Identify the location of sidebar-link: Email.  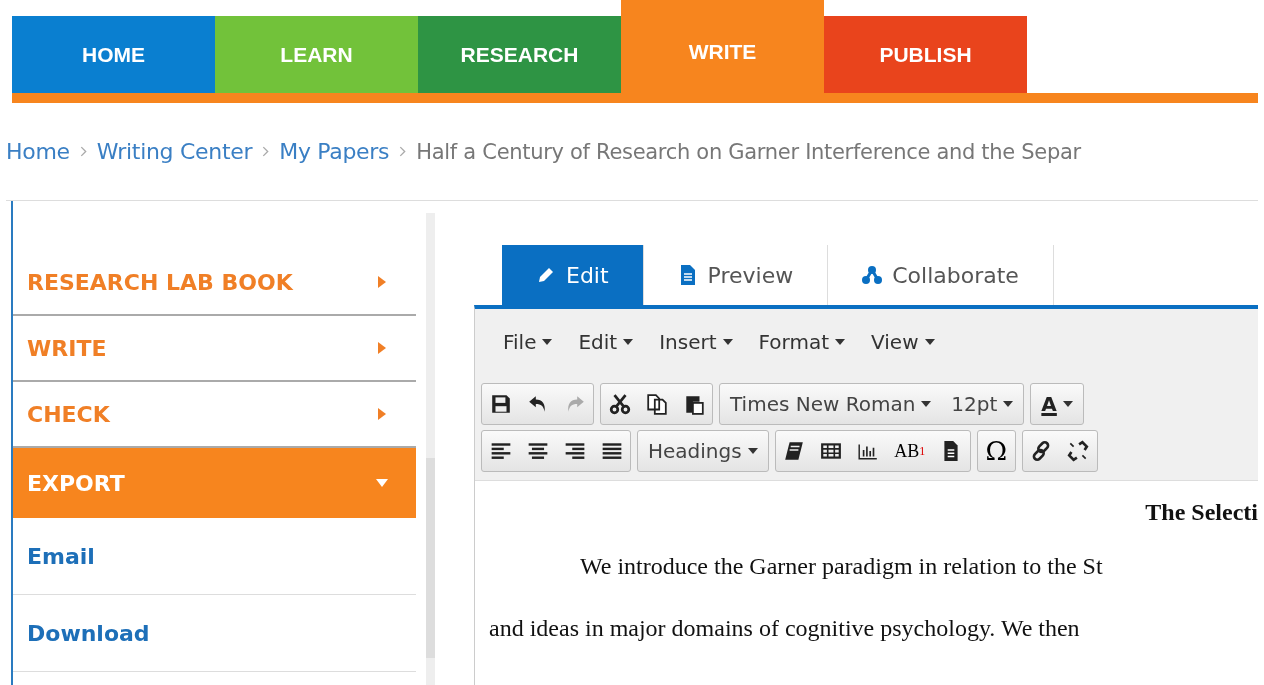
(214, 556).